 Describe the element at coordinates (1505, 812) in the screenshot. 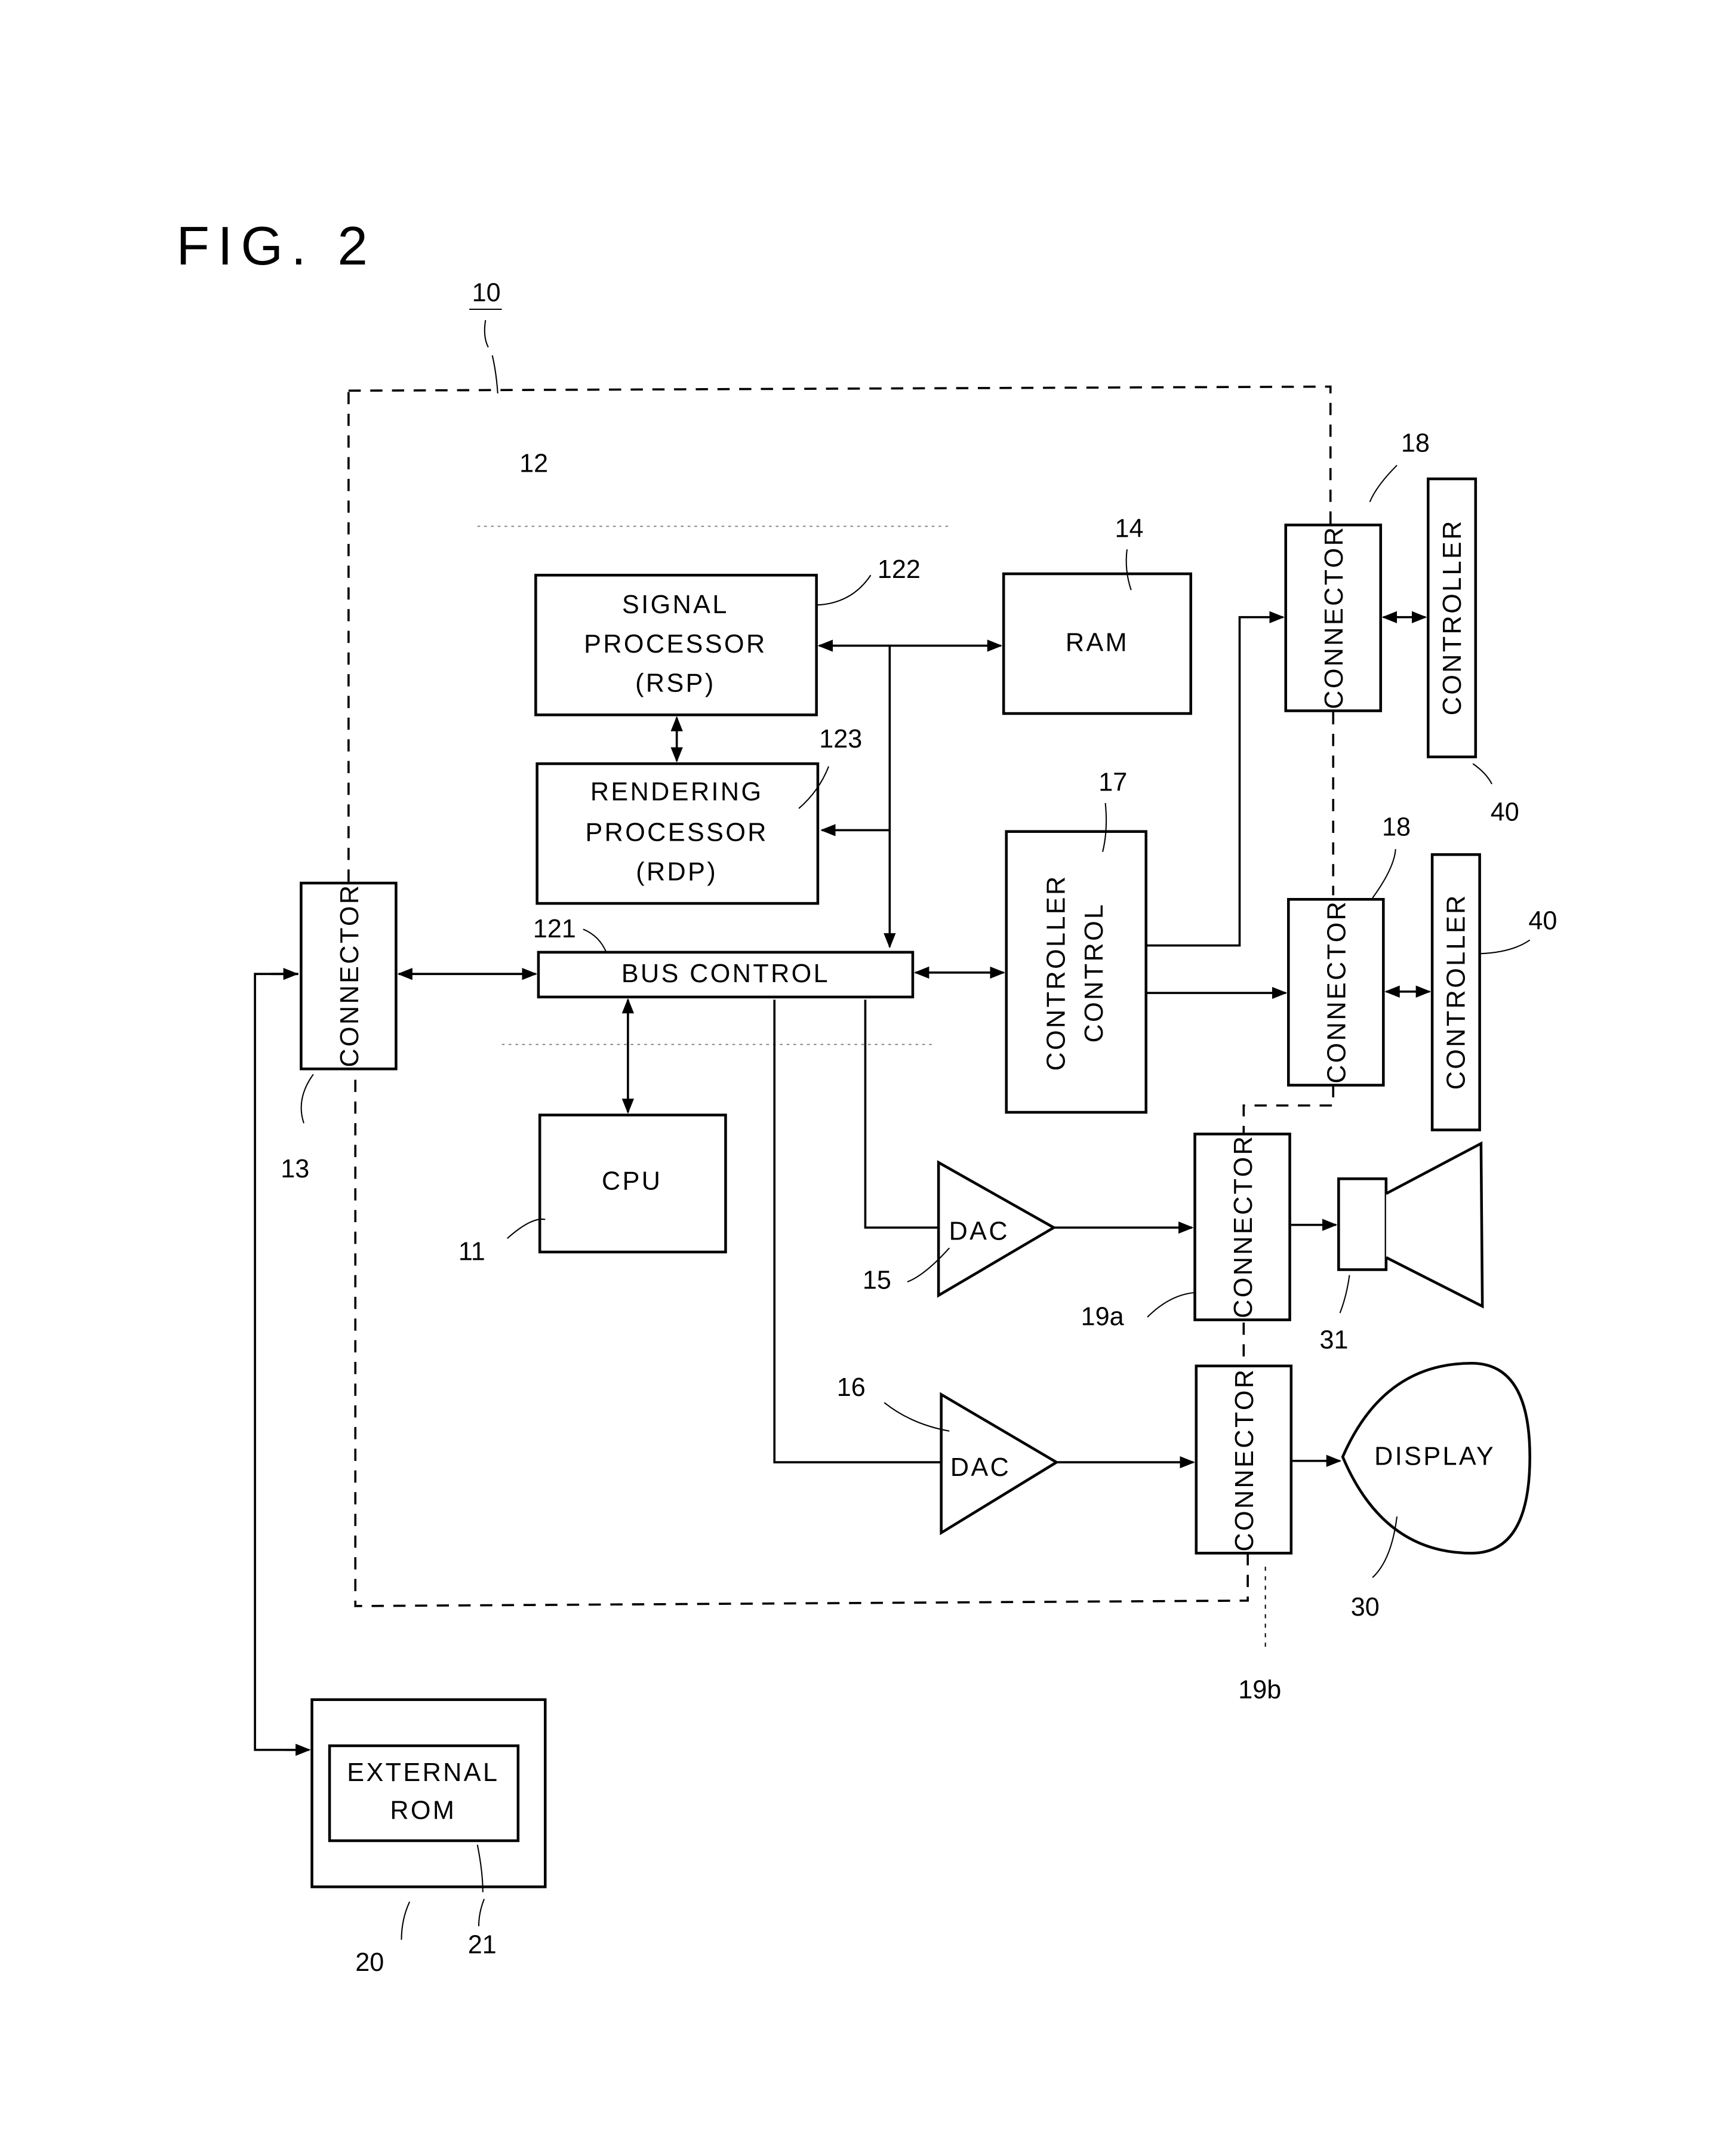

I see `ref-controller-top: 40` at that location.